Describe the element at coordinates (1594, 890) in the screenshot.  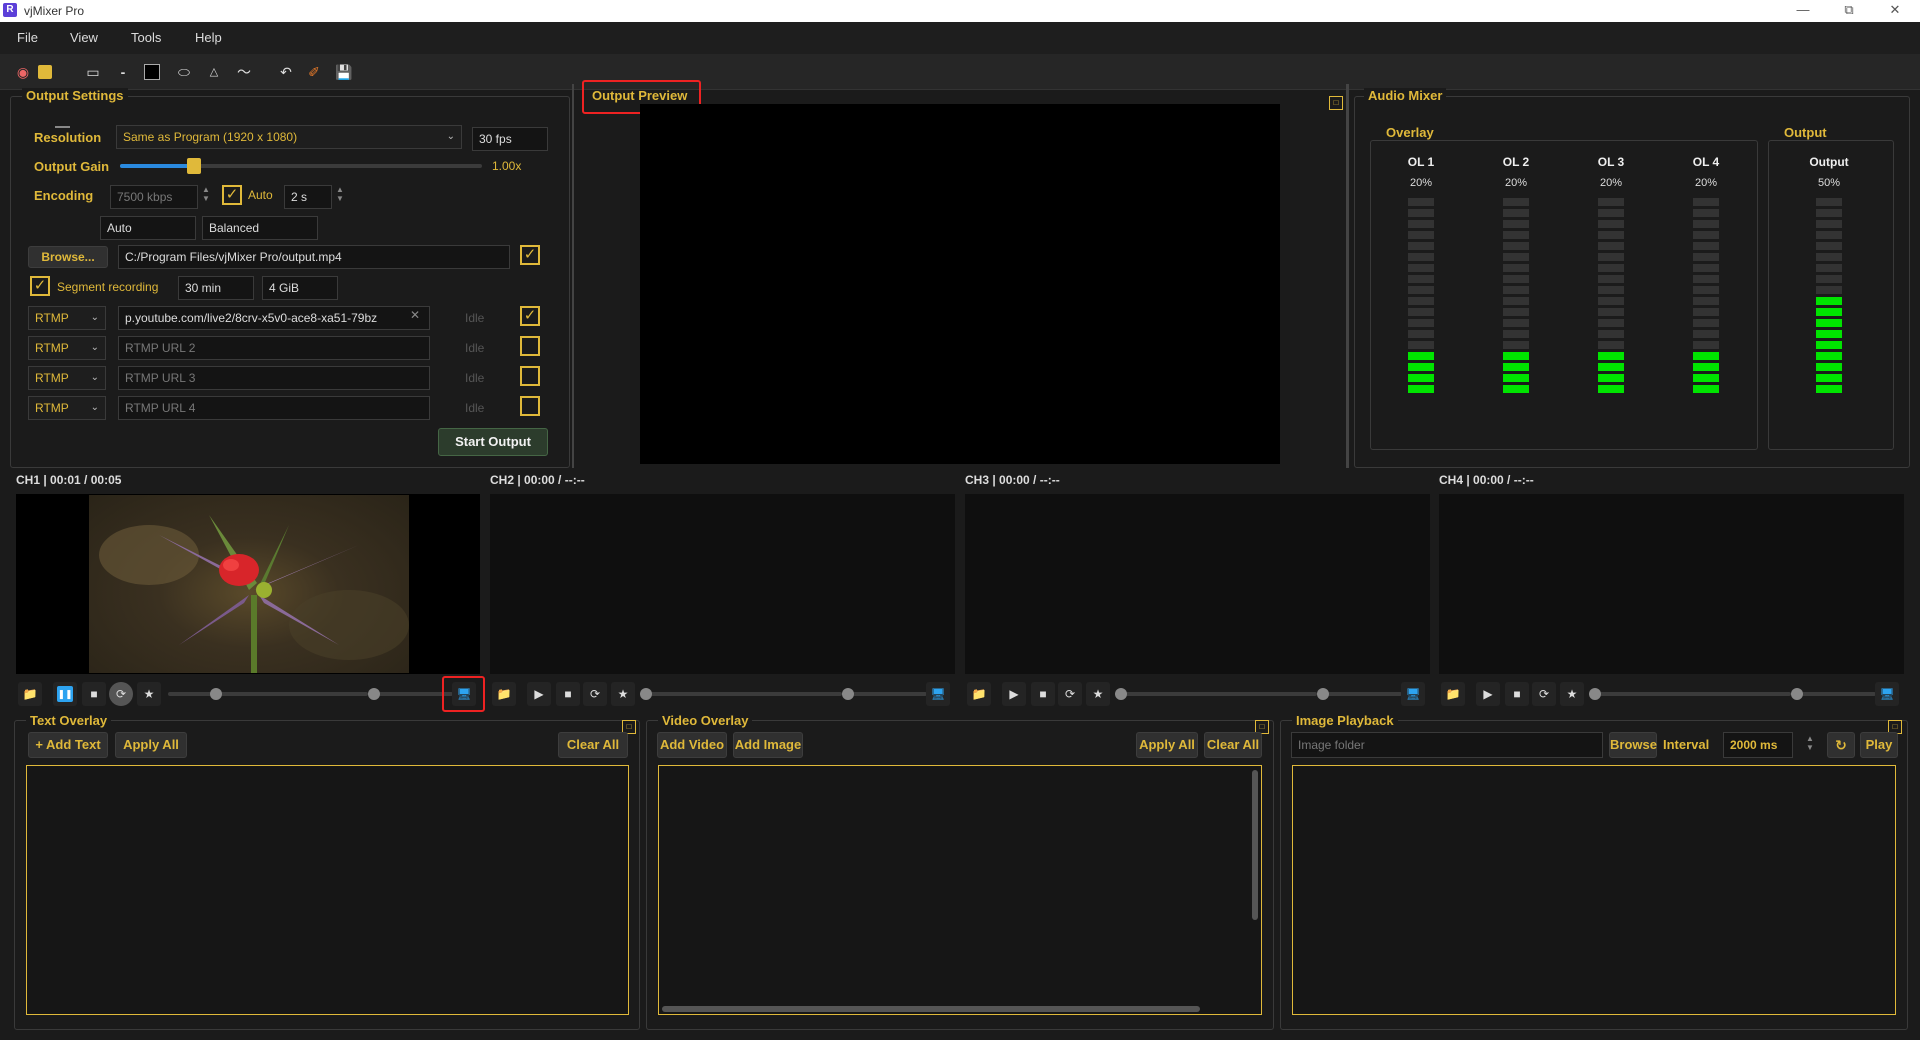
I see `image-list` at that location.